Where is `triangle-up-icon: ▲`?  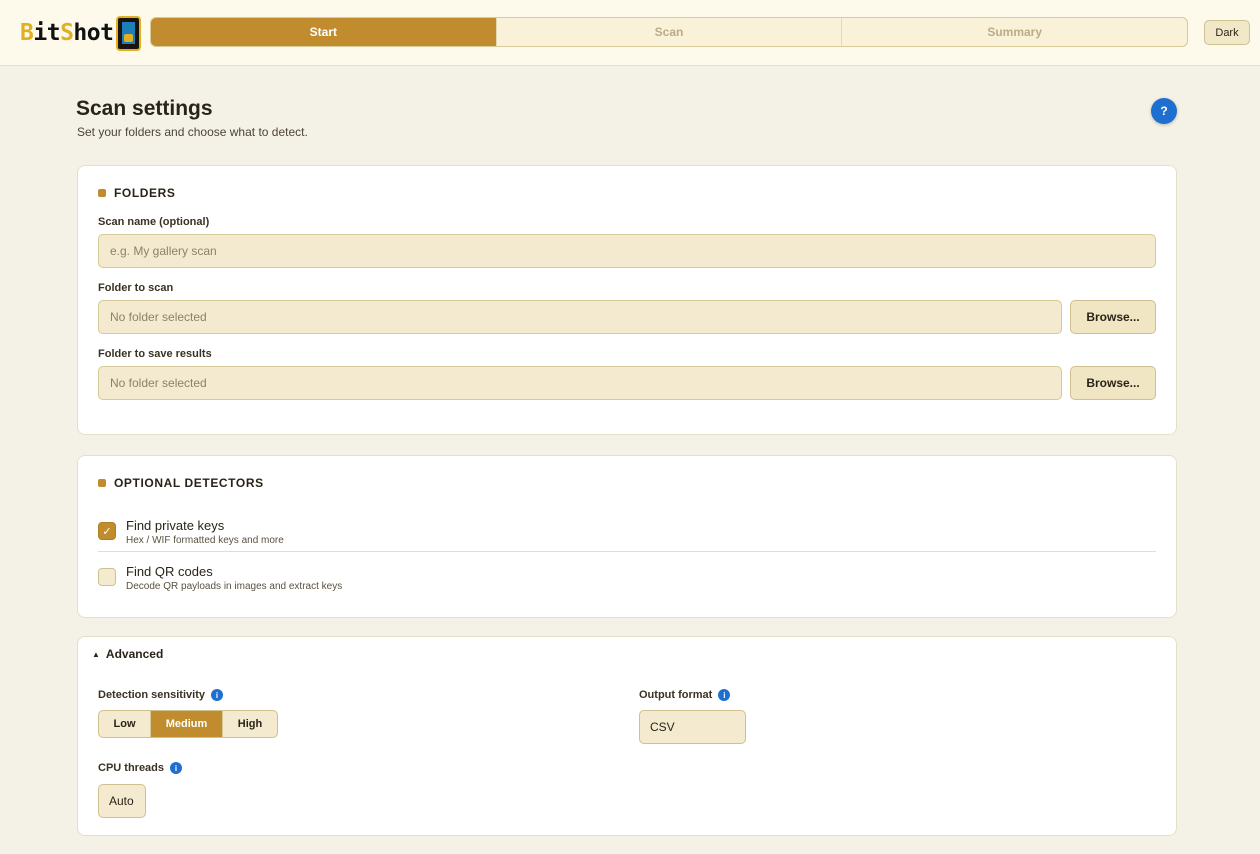 triangle-up-icon: ▲ is located at coordinates (96, 654).